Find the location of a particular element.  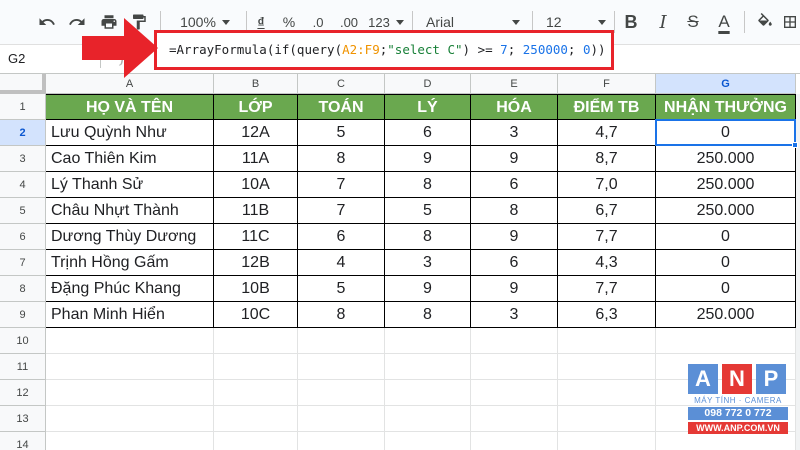

column-header-b: B is located at coordinates (256, 84).